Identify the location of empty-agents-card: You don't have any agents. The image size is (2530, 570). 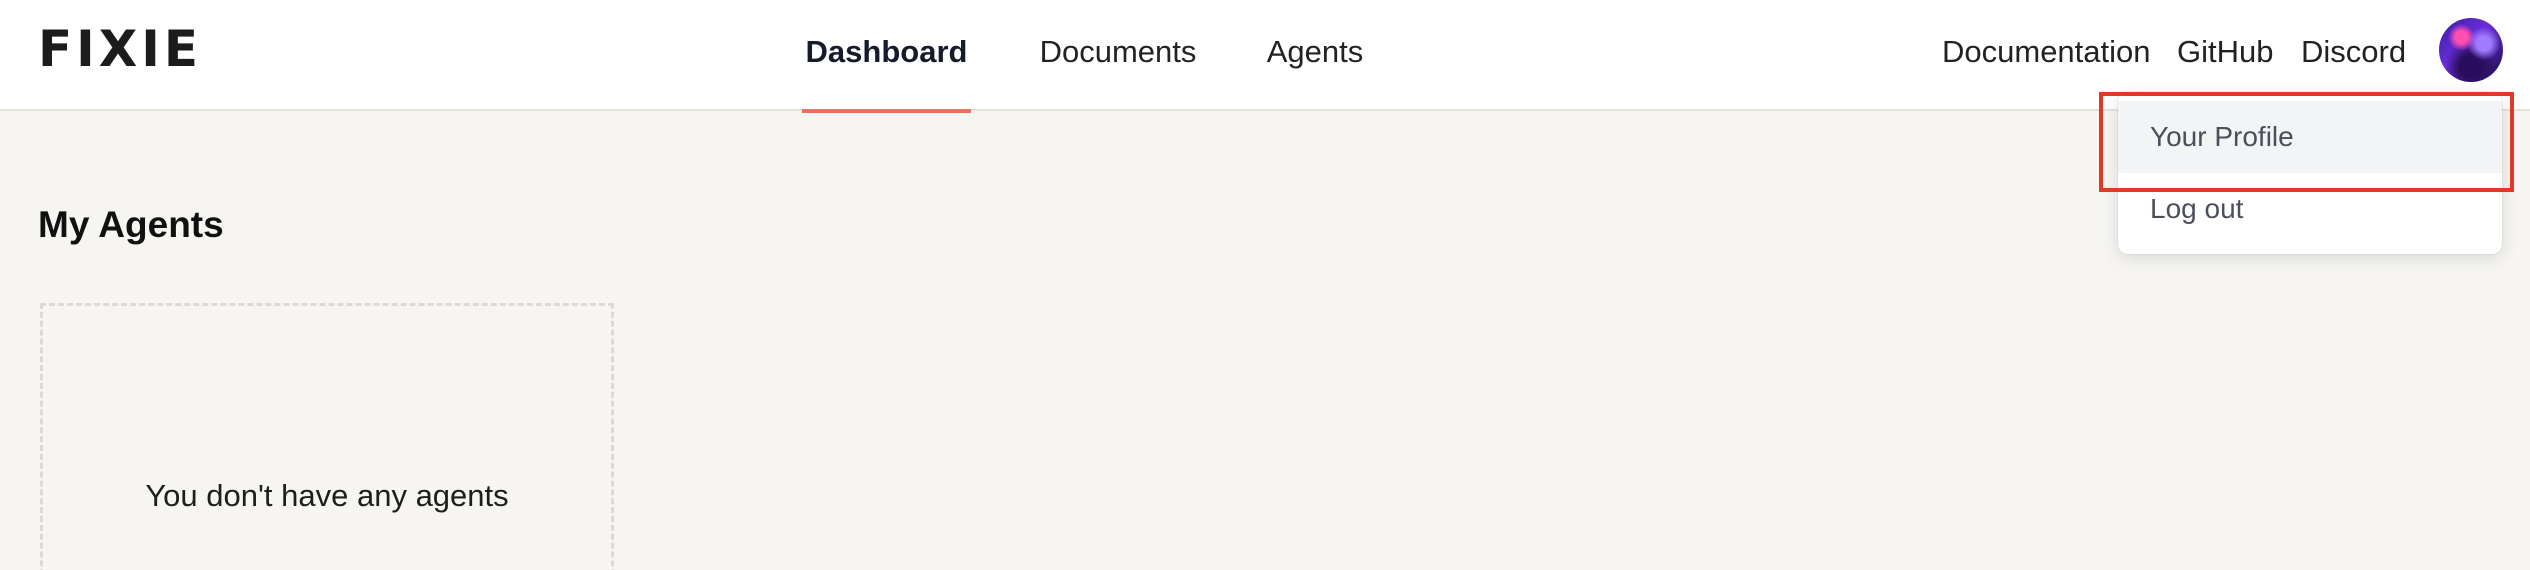
(327, 436).